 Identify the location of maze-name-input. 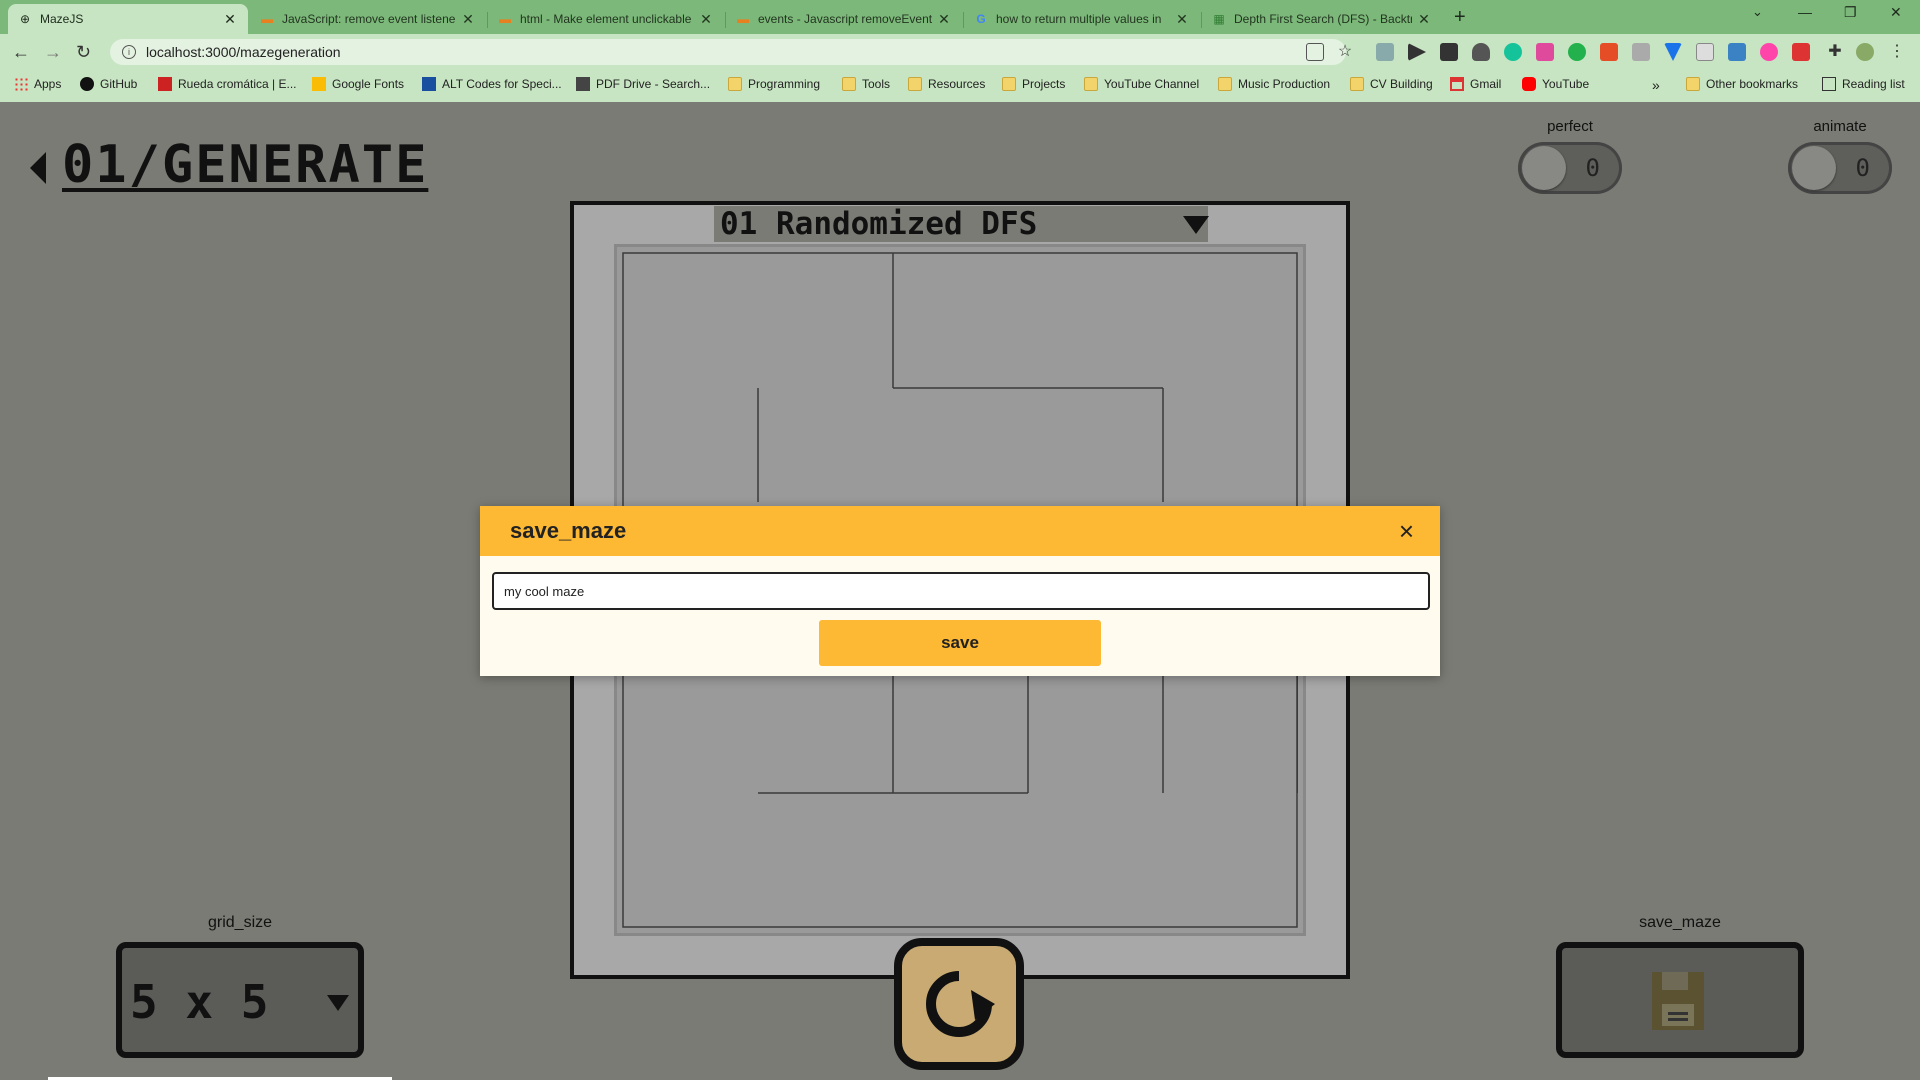
(961, 591).